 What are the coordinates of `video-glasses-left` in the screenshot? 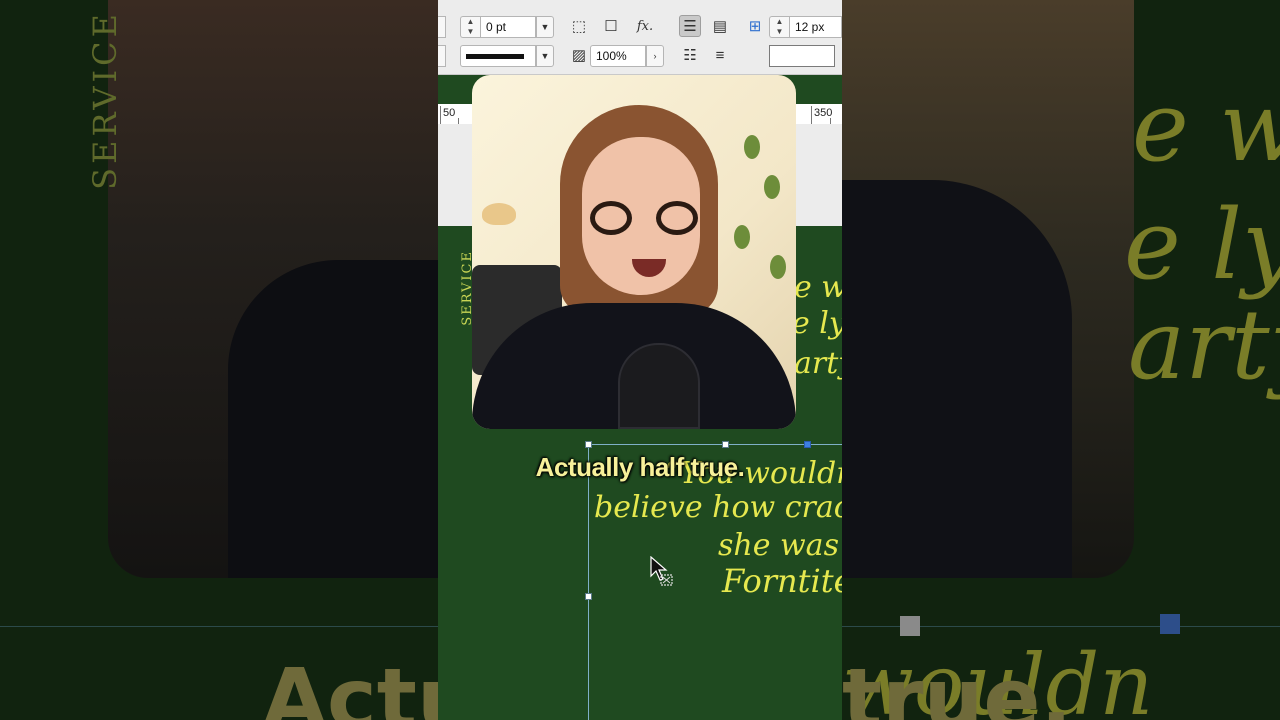 It's located at (611, 218).